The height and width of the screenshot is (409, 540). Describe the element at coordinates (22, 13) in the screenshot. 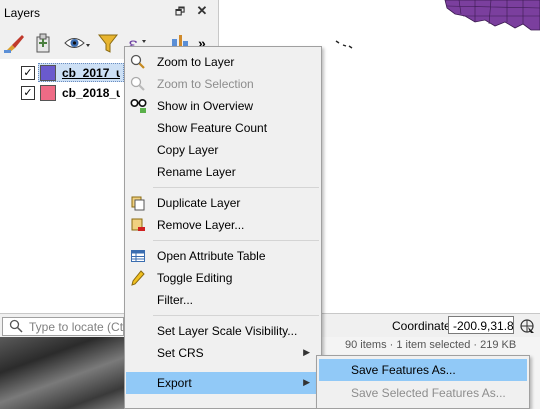

I see `panel-title: Layers` at that location.